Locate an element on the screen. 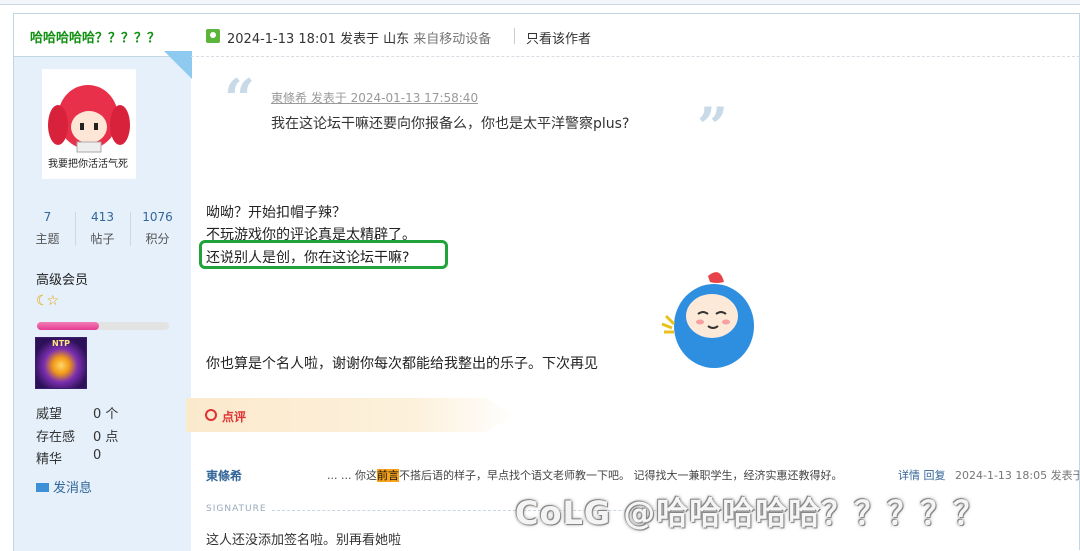 The width and height of the screenshot is (1080, 551). comment-user-link: 東條希 is located at coordinates (224, 475).